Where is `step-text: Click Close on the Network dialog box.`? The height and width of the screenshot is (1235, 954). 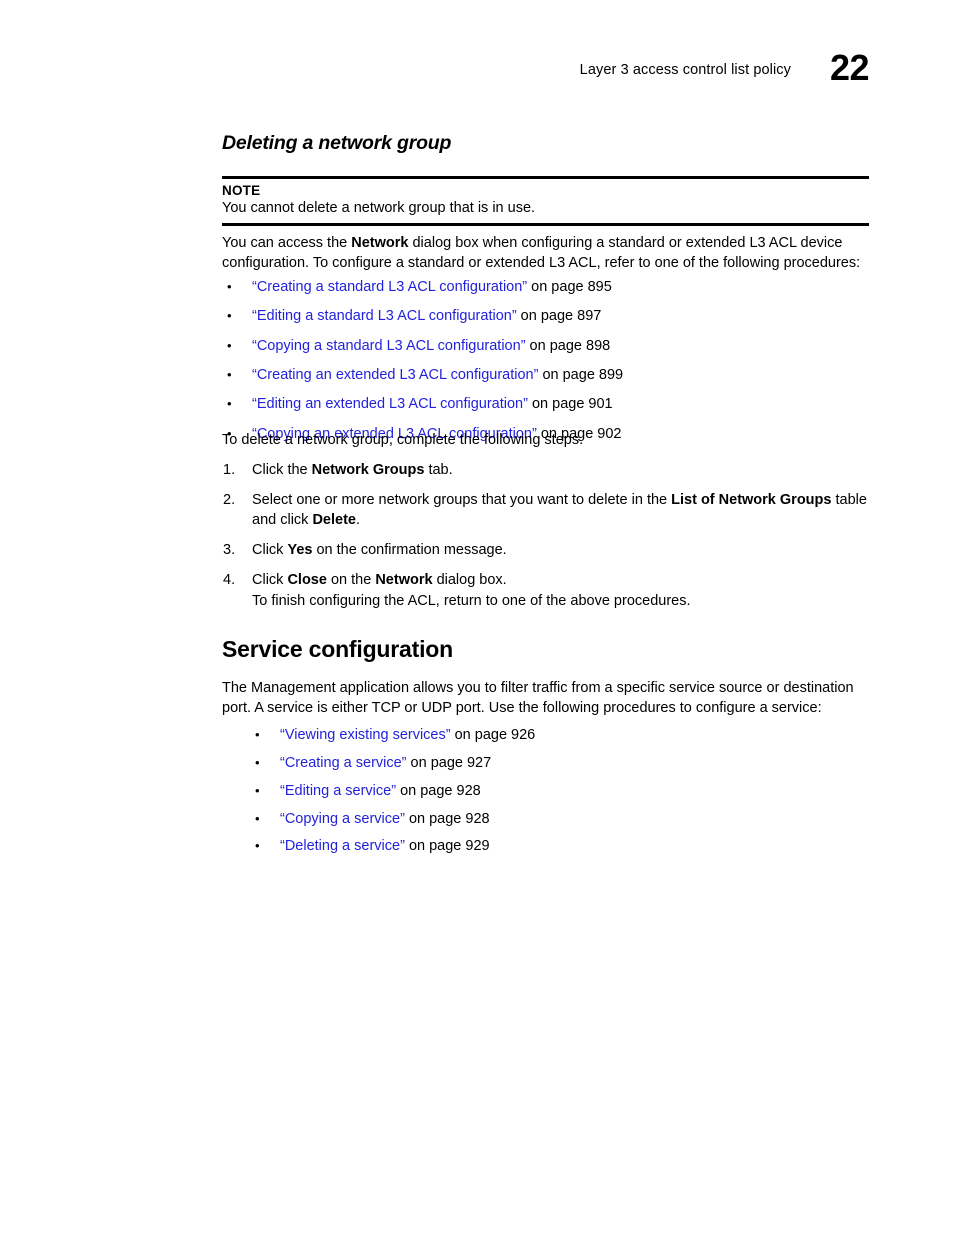
step-text: Click Close on the Network dialog box. is located at coordinates (379, 580).